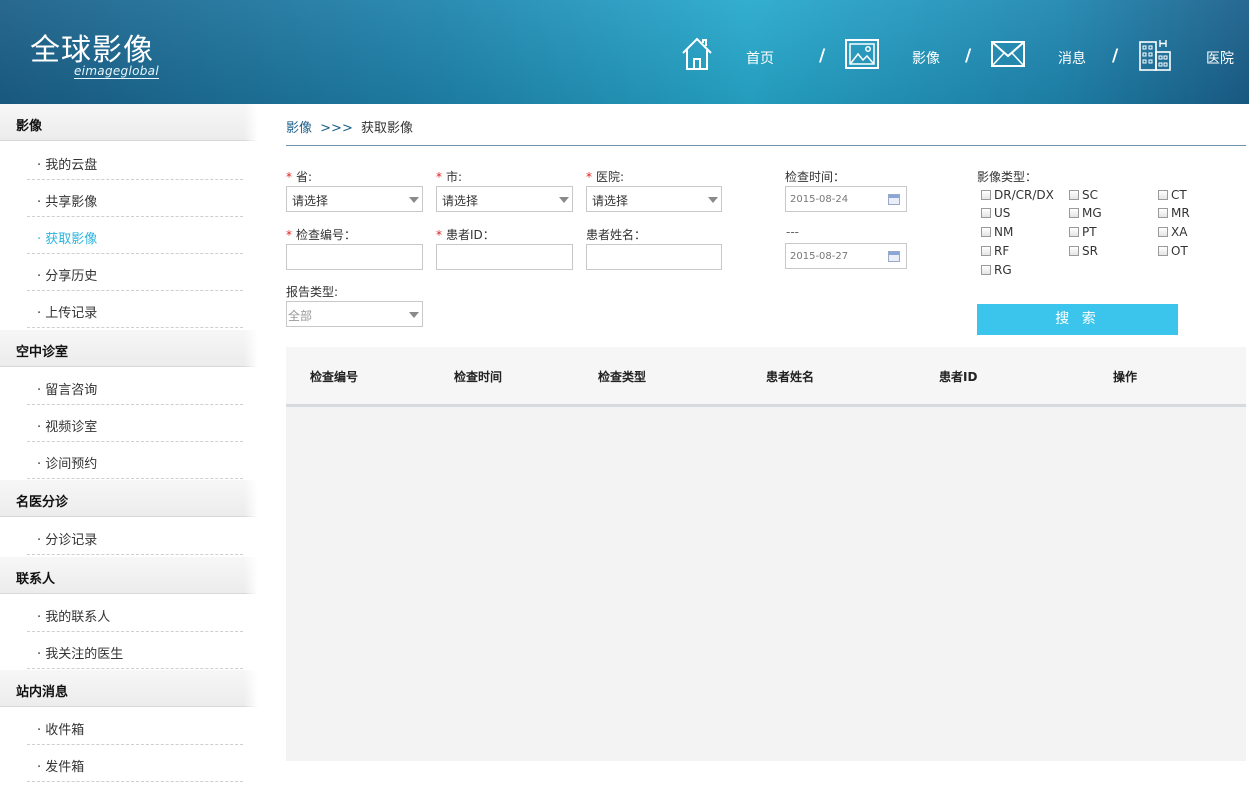  Describe the element at coordinates (326, 235) in the screenshot. I see `exam-no-label-text: 检查编号：` at that location.